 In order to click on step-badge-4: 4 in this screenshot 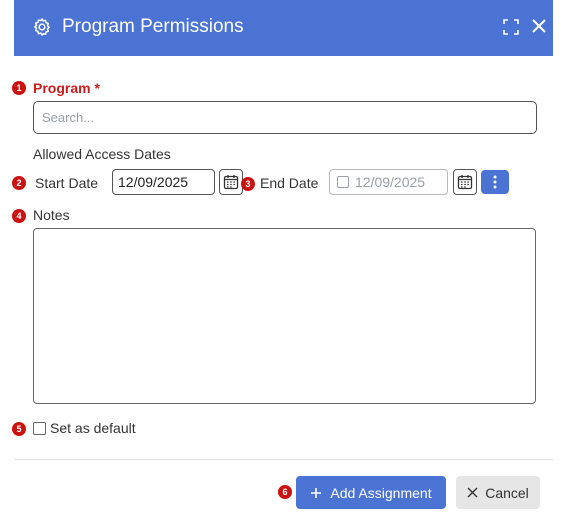, I will do `click(19, 216)`.